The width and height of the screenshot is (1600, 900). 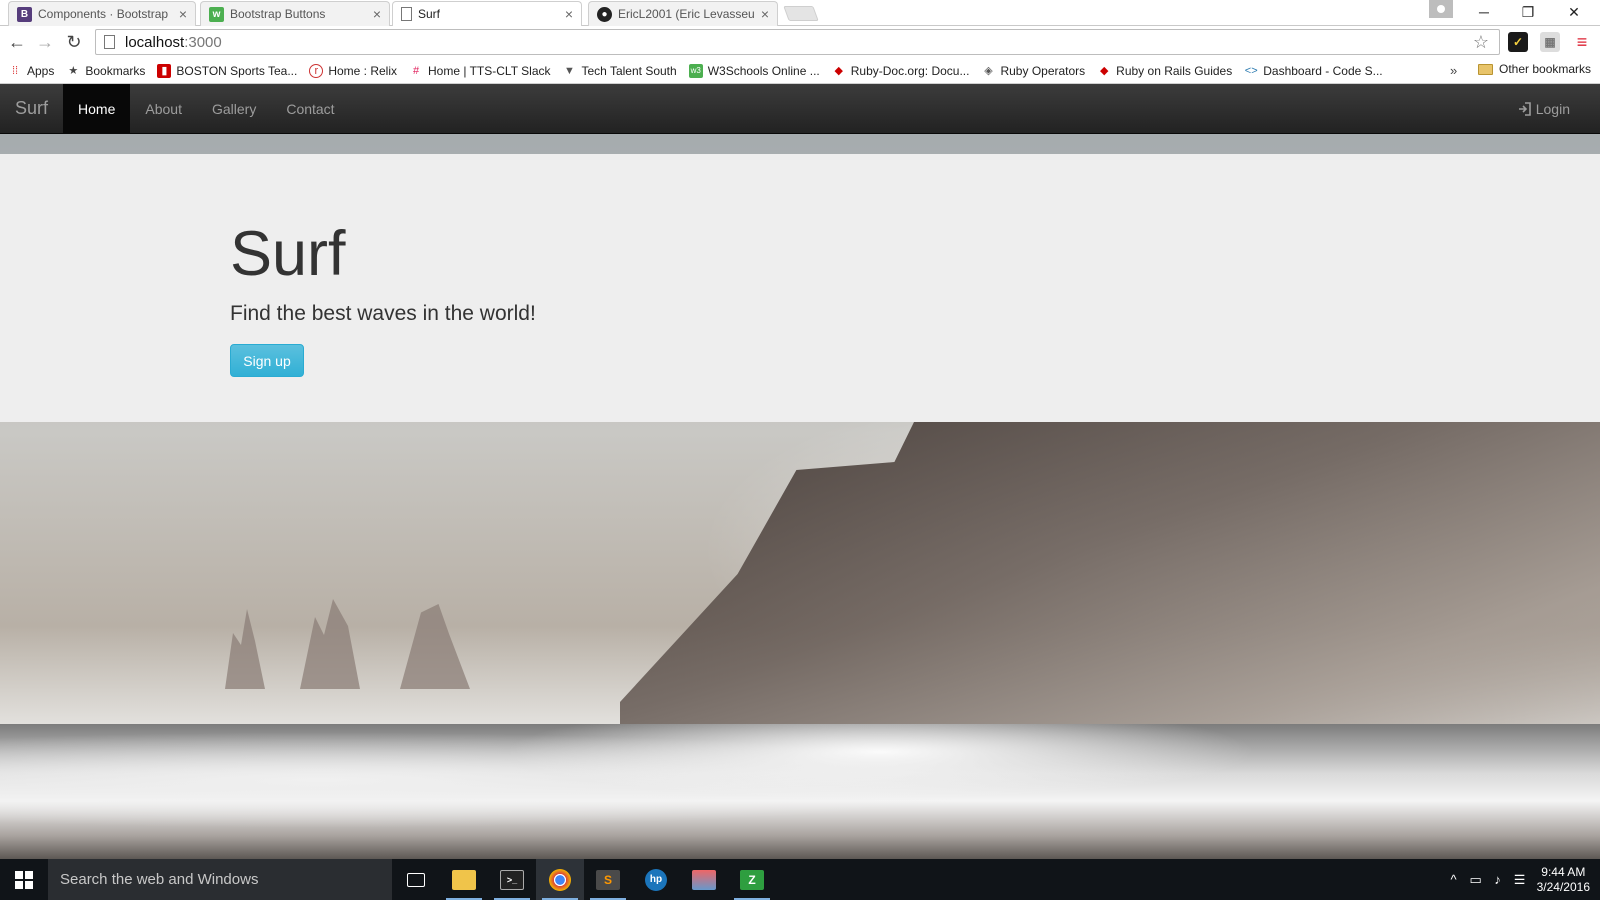 What do you see at coordinates (489, 70) in the screenshot?
I see `bookmark-label: Home | TTS-CLT Slack` at bounding box center [489, 70].